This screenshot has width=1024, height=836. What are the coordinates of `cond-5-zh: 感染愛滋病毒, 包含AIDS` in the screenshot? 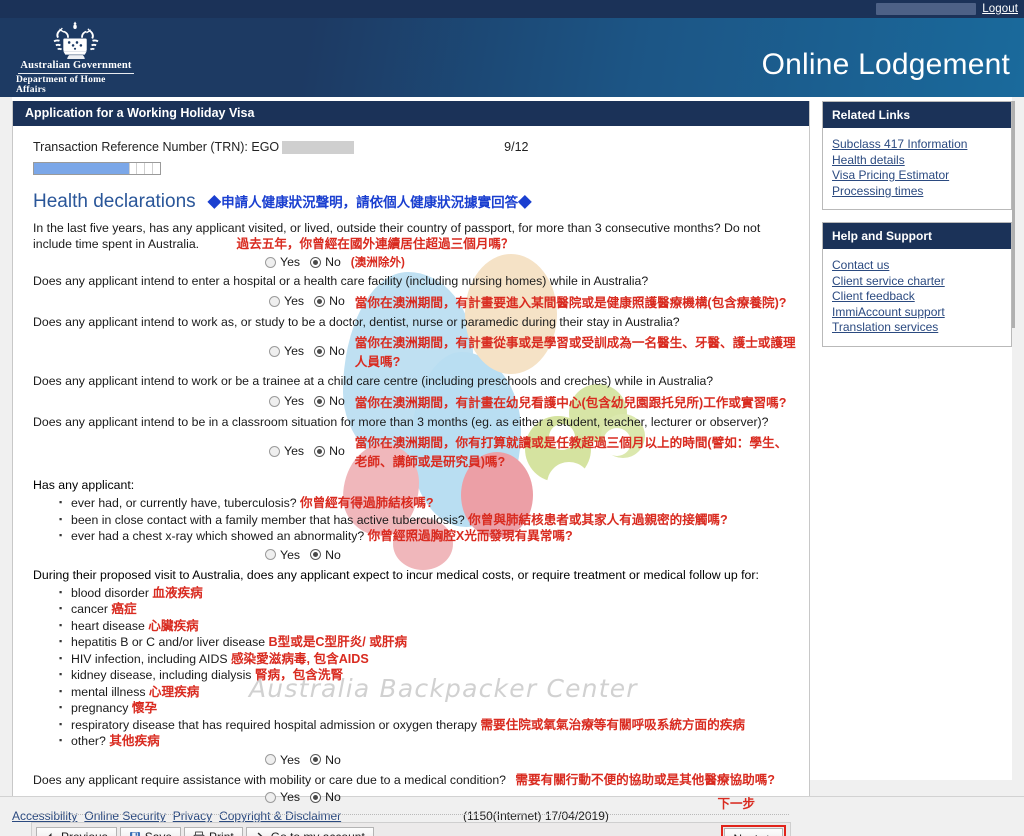 It's located at (299, 658).